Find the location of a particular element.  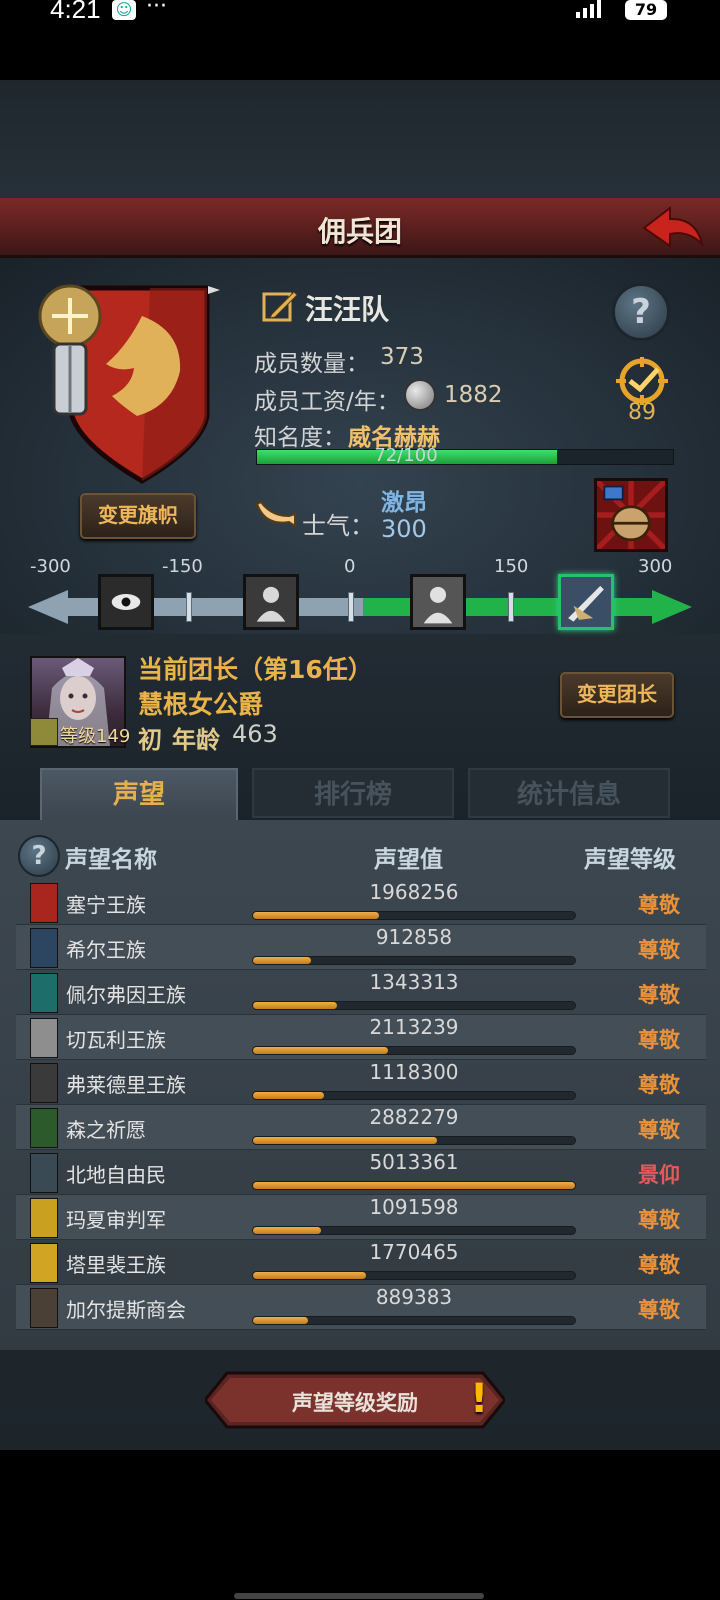

faction-name: 弗莱德里王族 is located at coordinates (126, 1085).